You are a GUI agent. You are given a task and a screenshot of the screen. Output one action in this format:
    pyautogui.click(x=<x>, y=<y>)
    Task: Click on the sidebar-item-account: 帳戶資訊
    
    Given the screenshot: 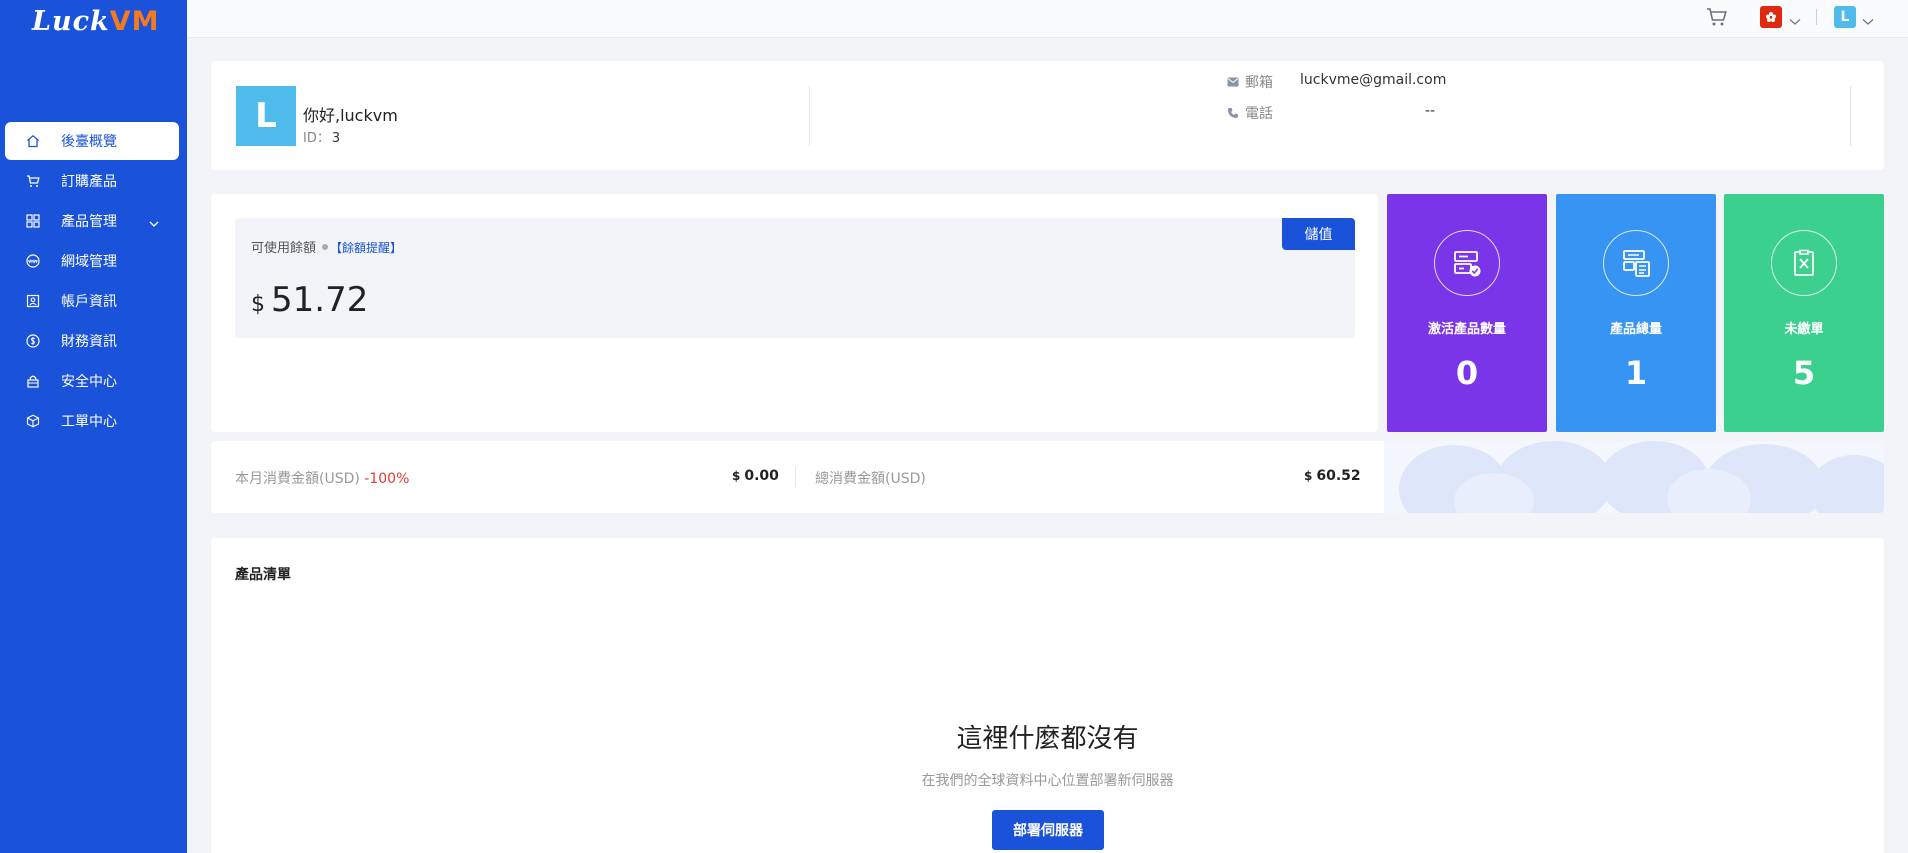 What is the action you would take?
    pyautogui.click(x=92, y=301)
    